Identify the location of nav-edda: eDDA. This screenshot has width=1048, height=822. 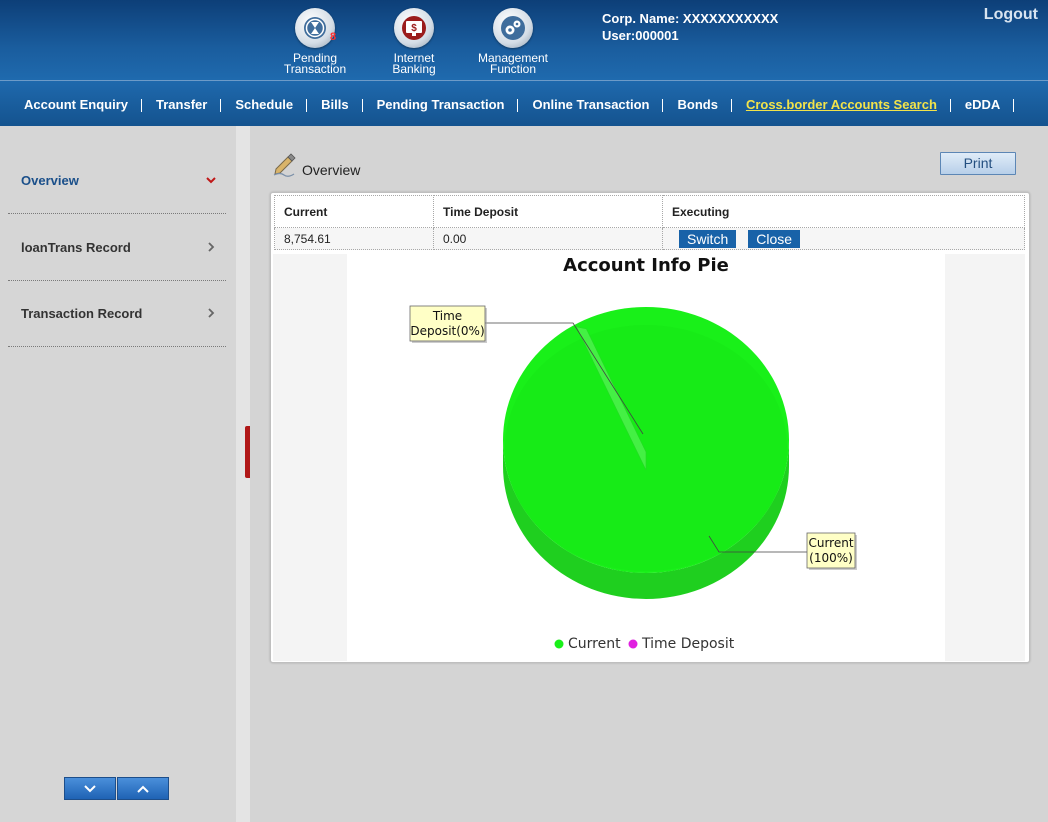
(983, 104).